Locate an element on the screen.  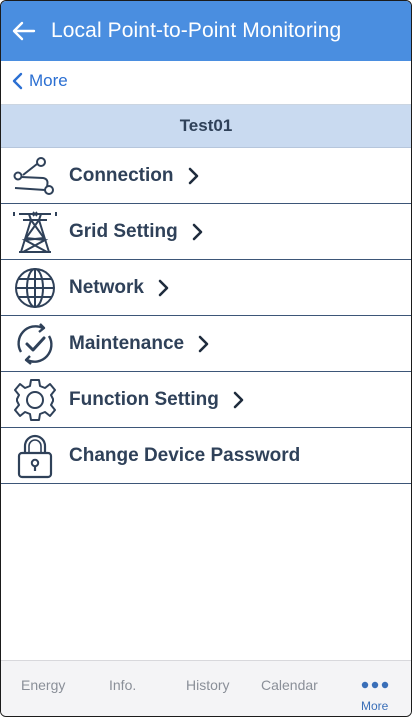
header-bar: Local Point-to-Point Monitoring is located at coordinates (206, 31).